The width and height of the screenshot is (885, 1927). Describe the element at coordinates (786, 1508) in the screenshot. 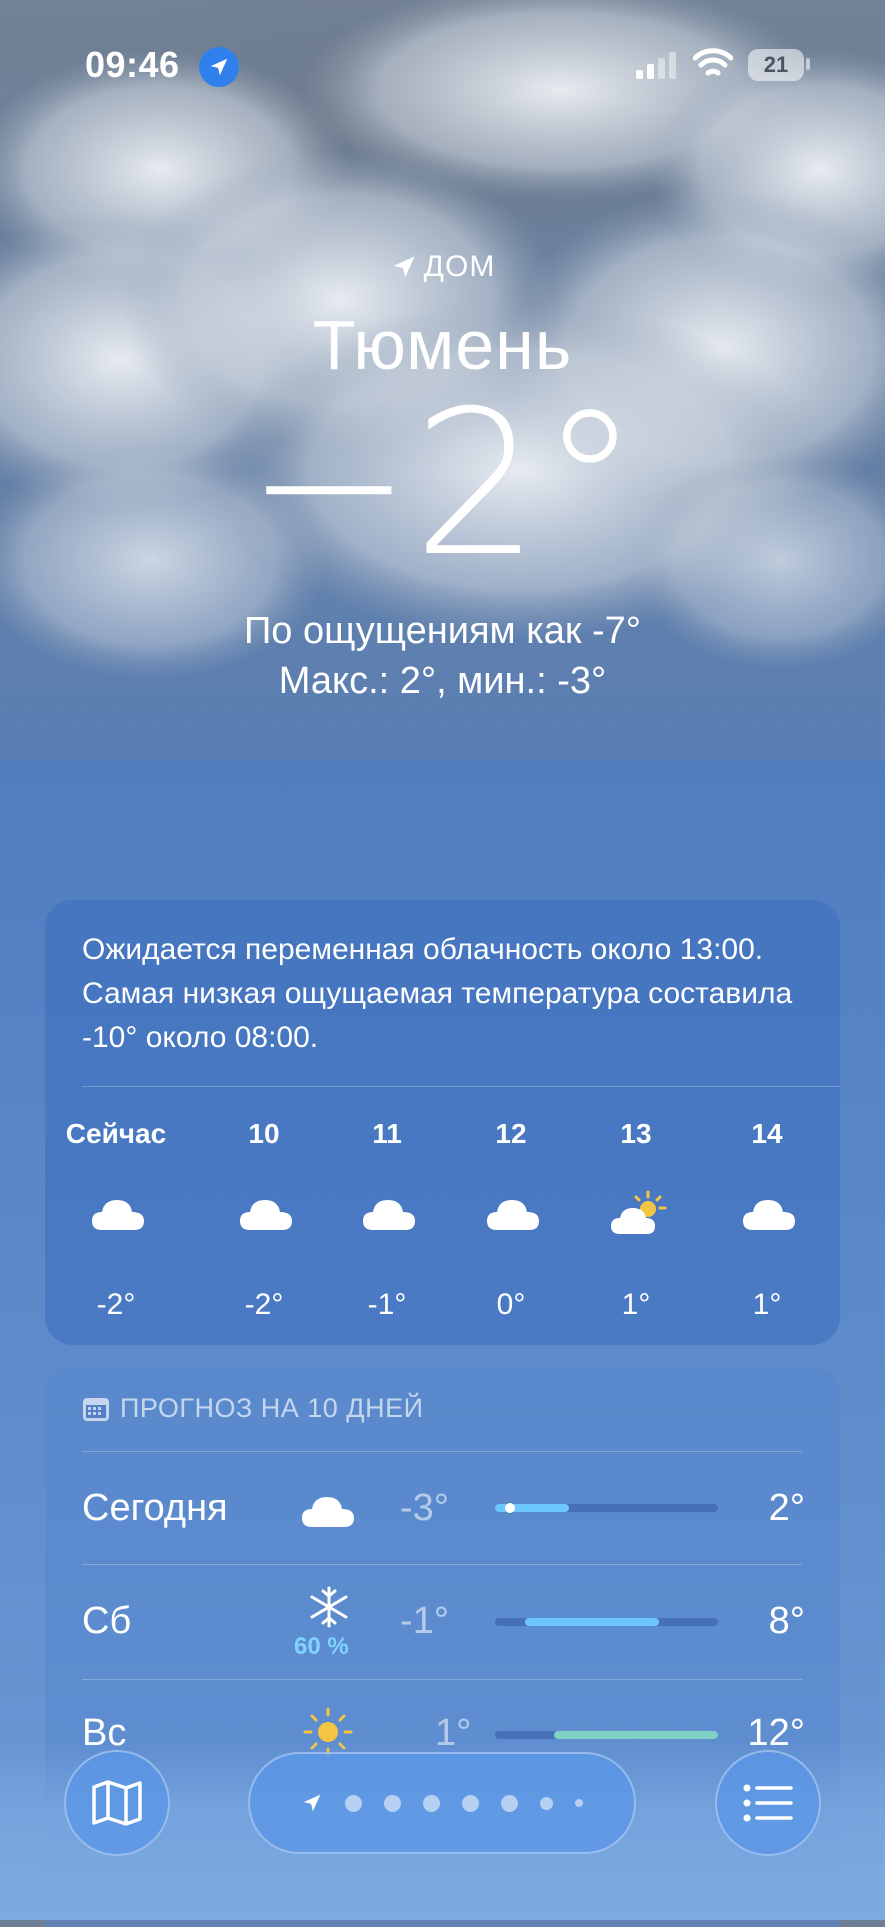

I see `forecast-high: 2°` at that location.